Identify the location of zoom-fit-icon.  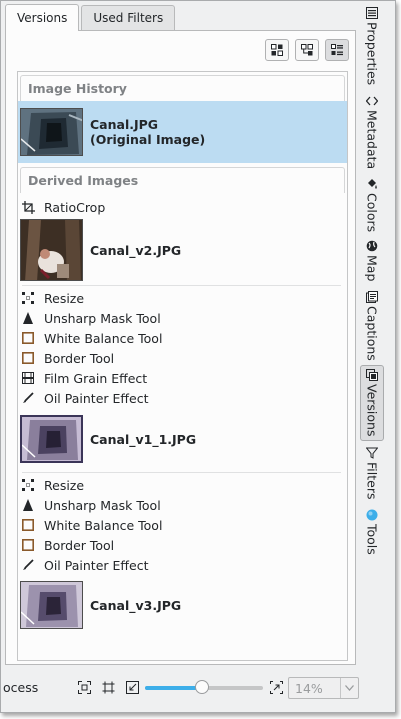
(84, 687).